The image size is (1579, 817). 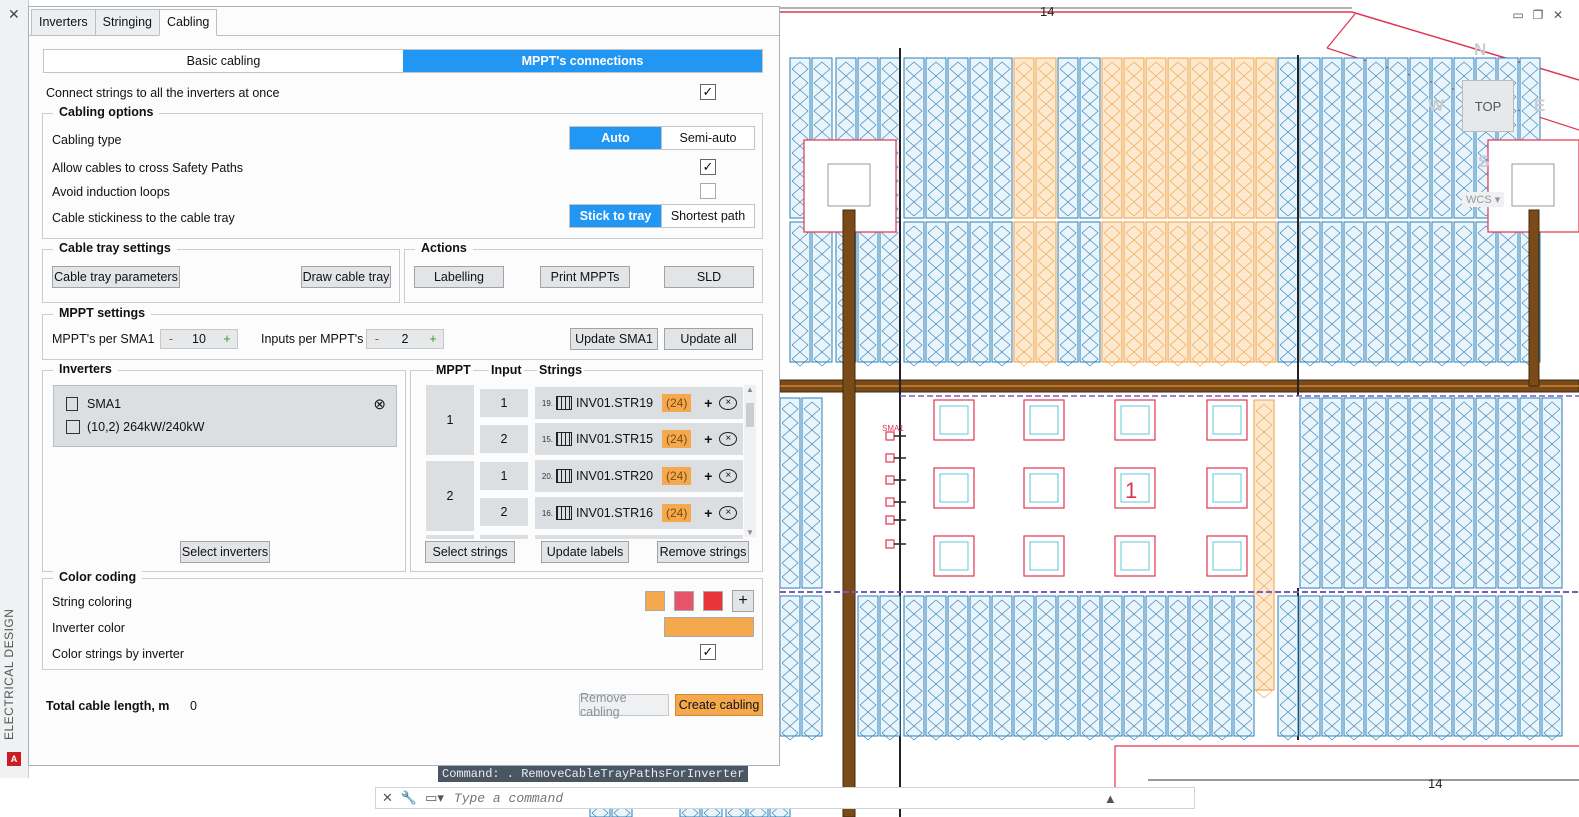 I want to click on inverters-title: Inverters, so click(x=85, y=369).